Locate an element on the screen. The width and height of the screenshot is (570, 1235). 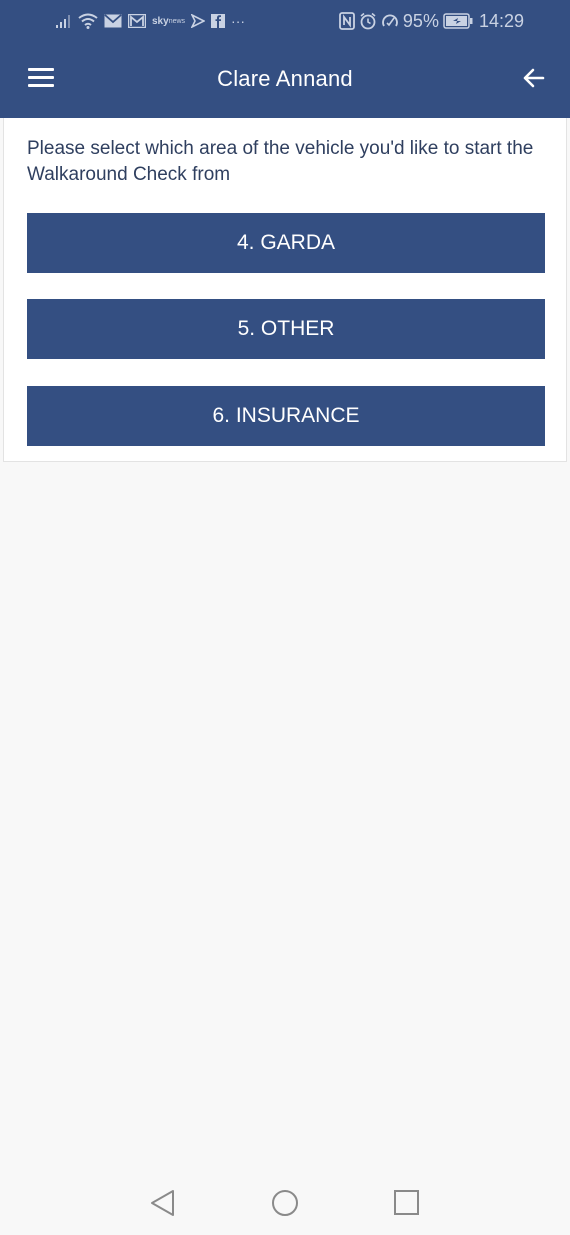
system-nav-bar is located at coordinates (285, 1202).